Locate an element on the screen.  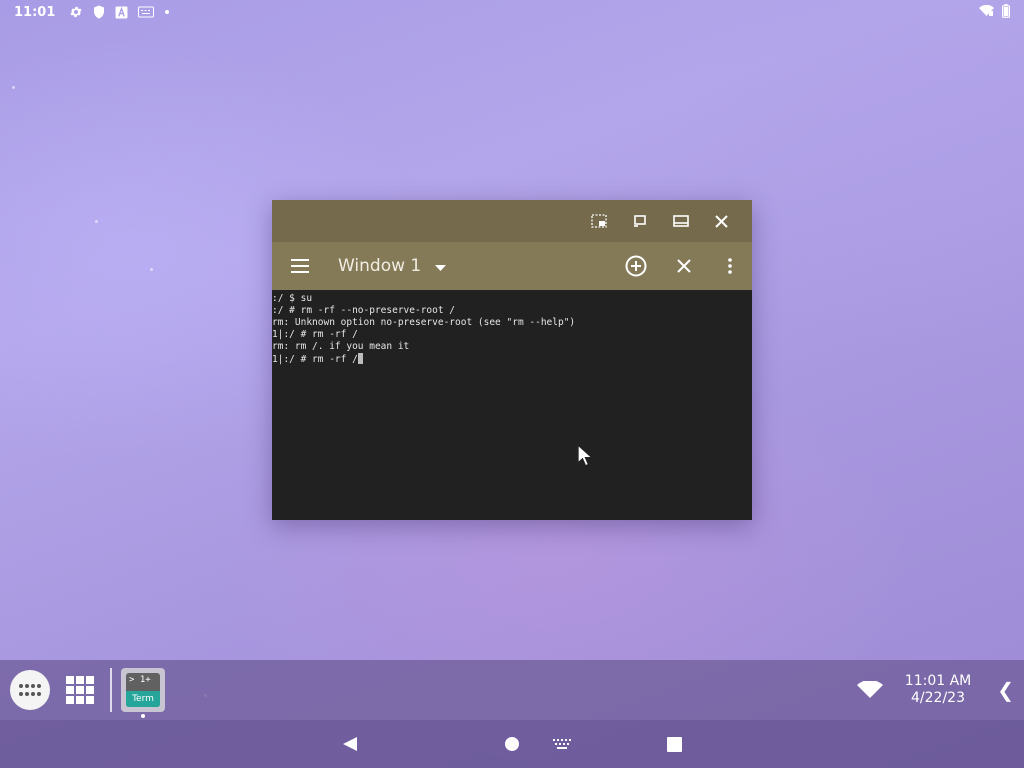
font-icon is located at coordinates (121, 12).